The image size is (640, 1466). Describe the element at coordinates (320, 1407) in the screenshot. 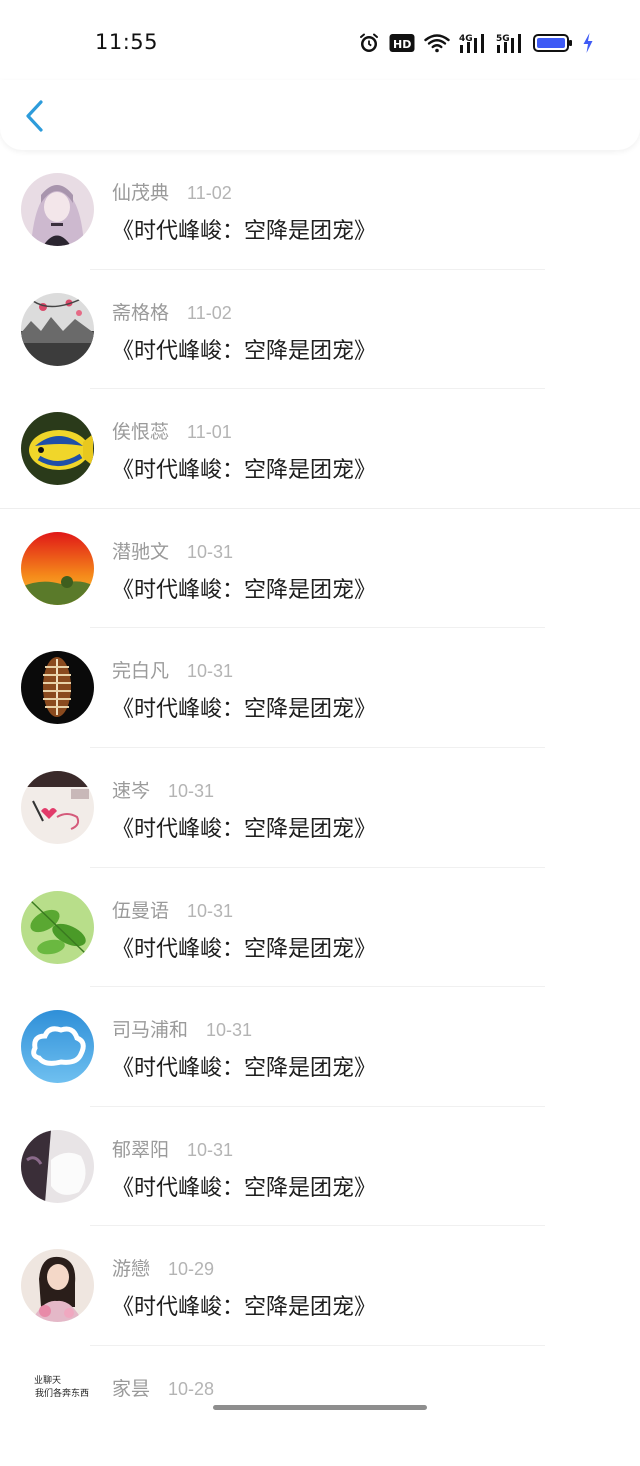

I see `home-indicator` at that location.